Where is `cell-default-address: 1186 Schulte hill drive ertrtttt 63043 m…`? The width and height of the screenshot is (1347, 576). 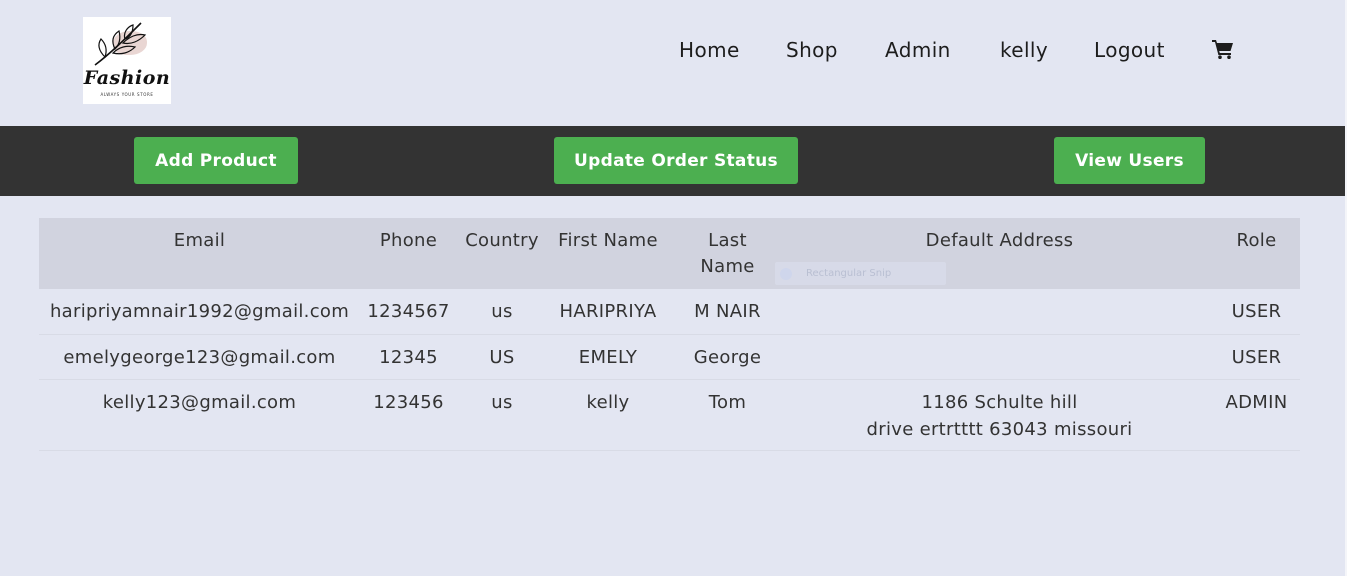
cell-default-address: 1186 Schulte hill drive ertrtttt 63043 m… is located at coordinates (999, 415).